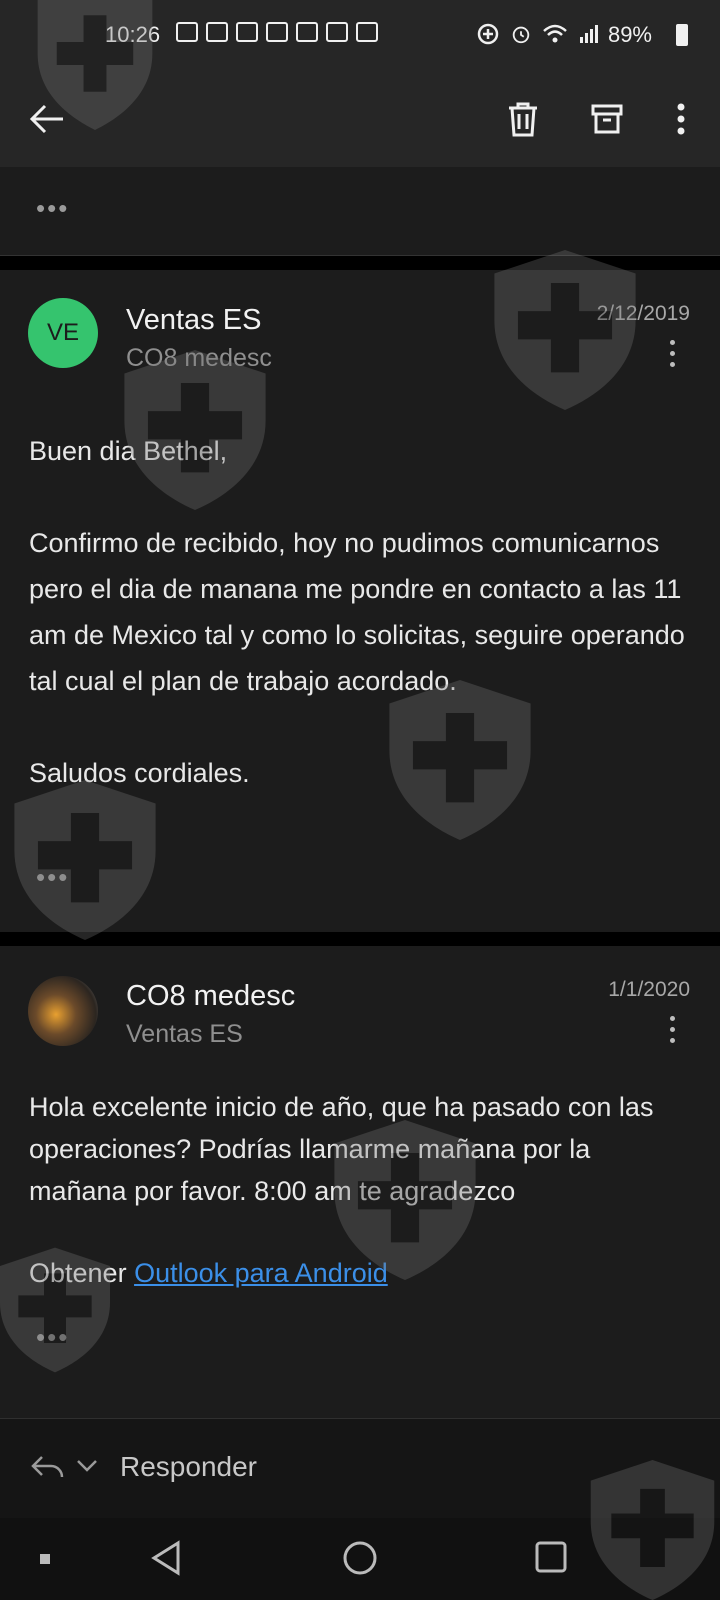 The height and width of the screenshot is (1600, 720). Describe the element at coordinates (649, 989) in the screenshot. I see `message-date: 1/1/2020` at that location.